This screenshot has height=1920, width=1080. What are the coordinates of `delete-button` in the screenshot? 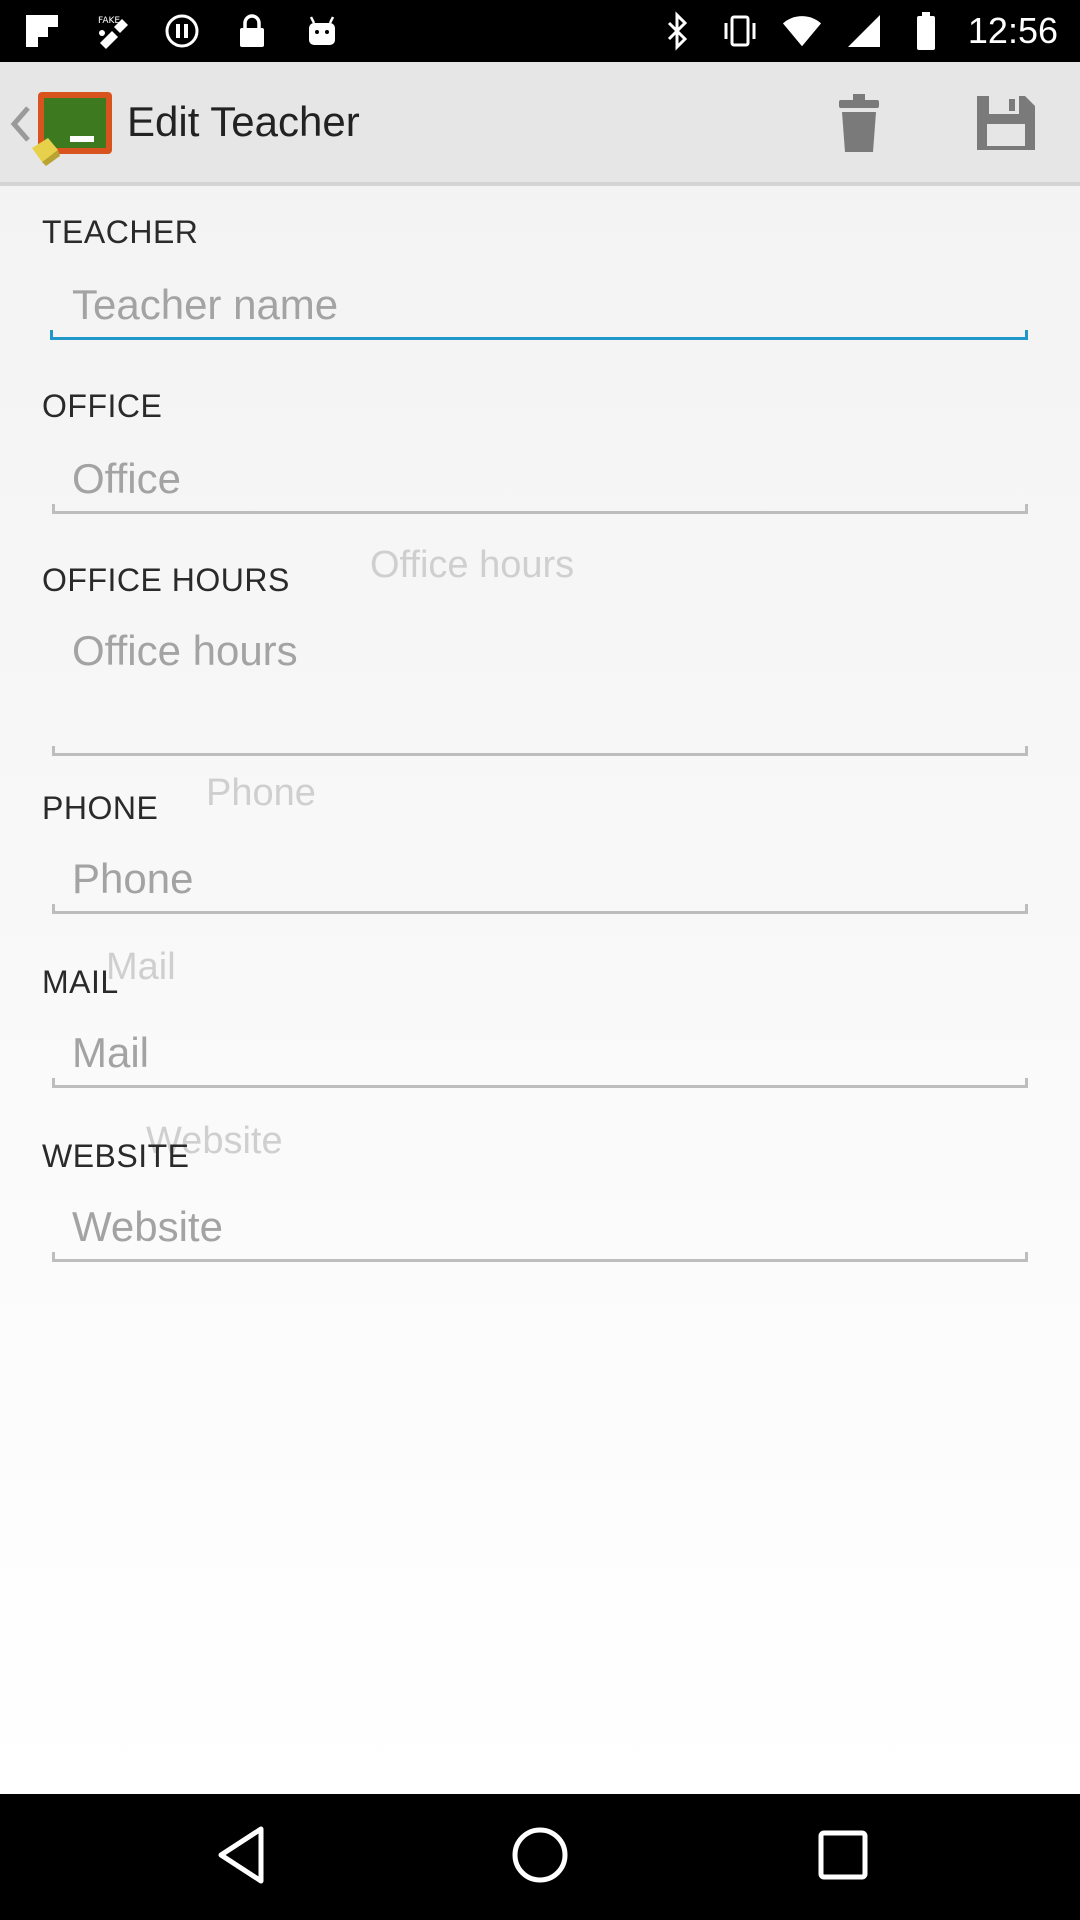 It's located at (859, 125).